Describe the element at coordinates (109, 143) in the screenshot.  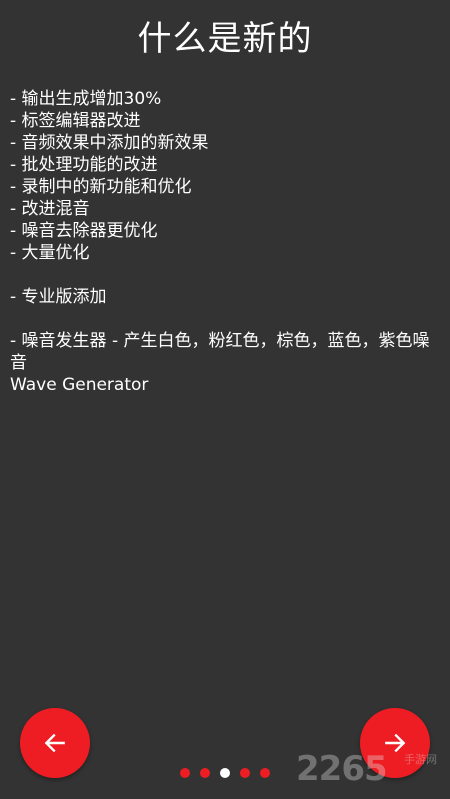
I see `changelog-line: - 音频效果中添加的新效果` at that location.